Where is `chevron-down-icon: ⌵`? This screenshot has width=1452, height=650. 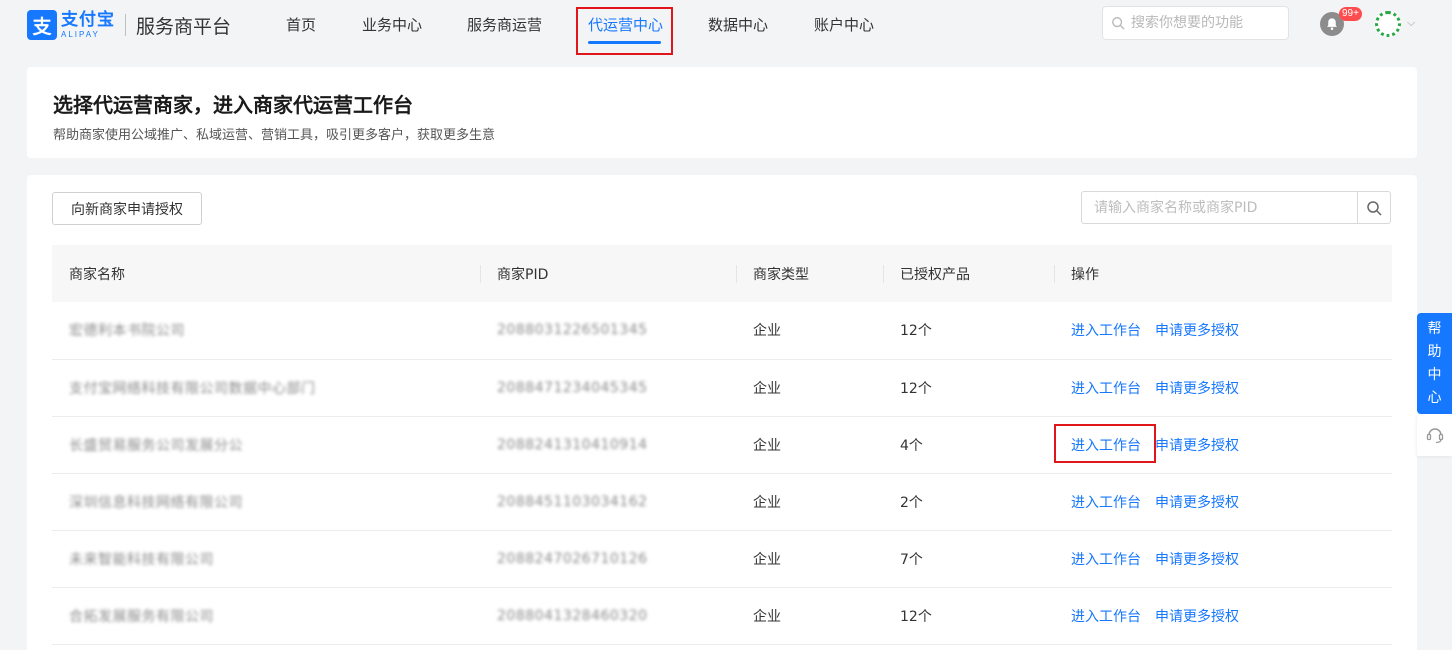
chevron-down-icon: ⌵ is located at coordinates (1411, 23).